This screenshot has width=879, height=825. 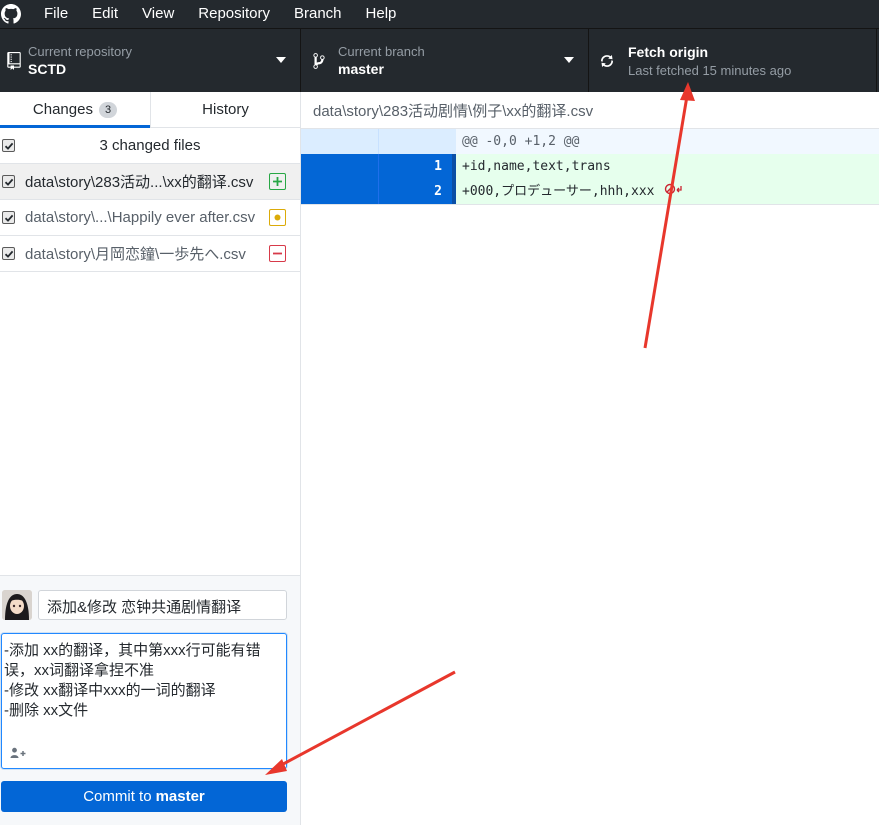 I want to click on new-line-gutter, so click(x=417, y=141).